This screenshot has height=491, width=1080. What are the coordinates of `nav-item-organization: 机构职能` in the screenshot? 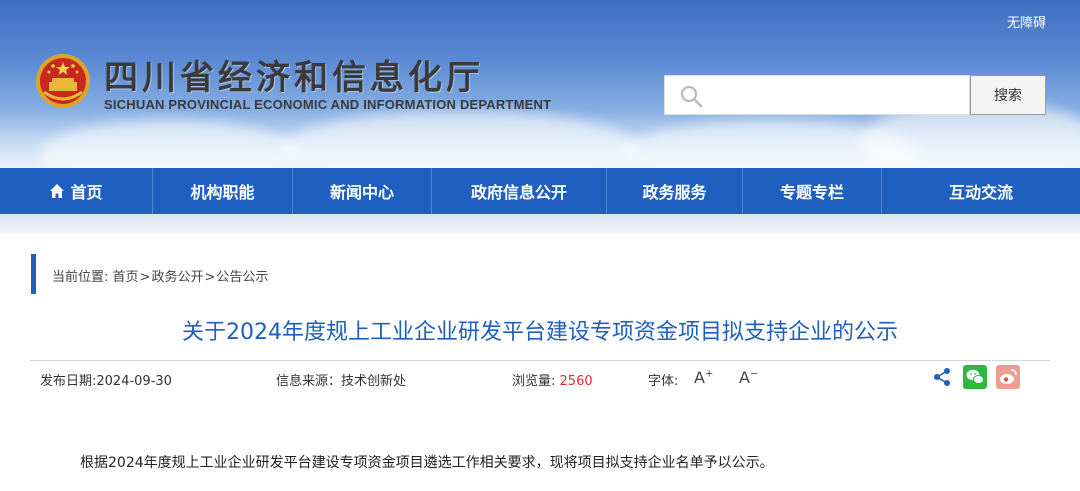 It's located at (223, 191).